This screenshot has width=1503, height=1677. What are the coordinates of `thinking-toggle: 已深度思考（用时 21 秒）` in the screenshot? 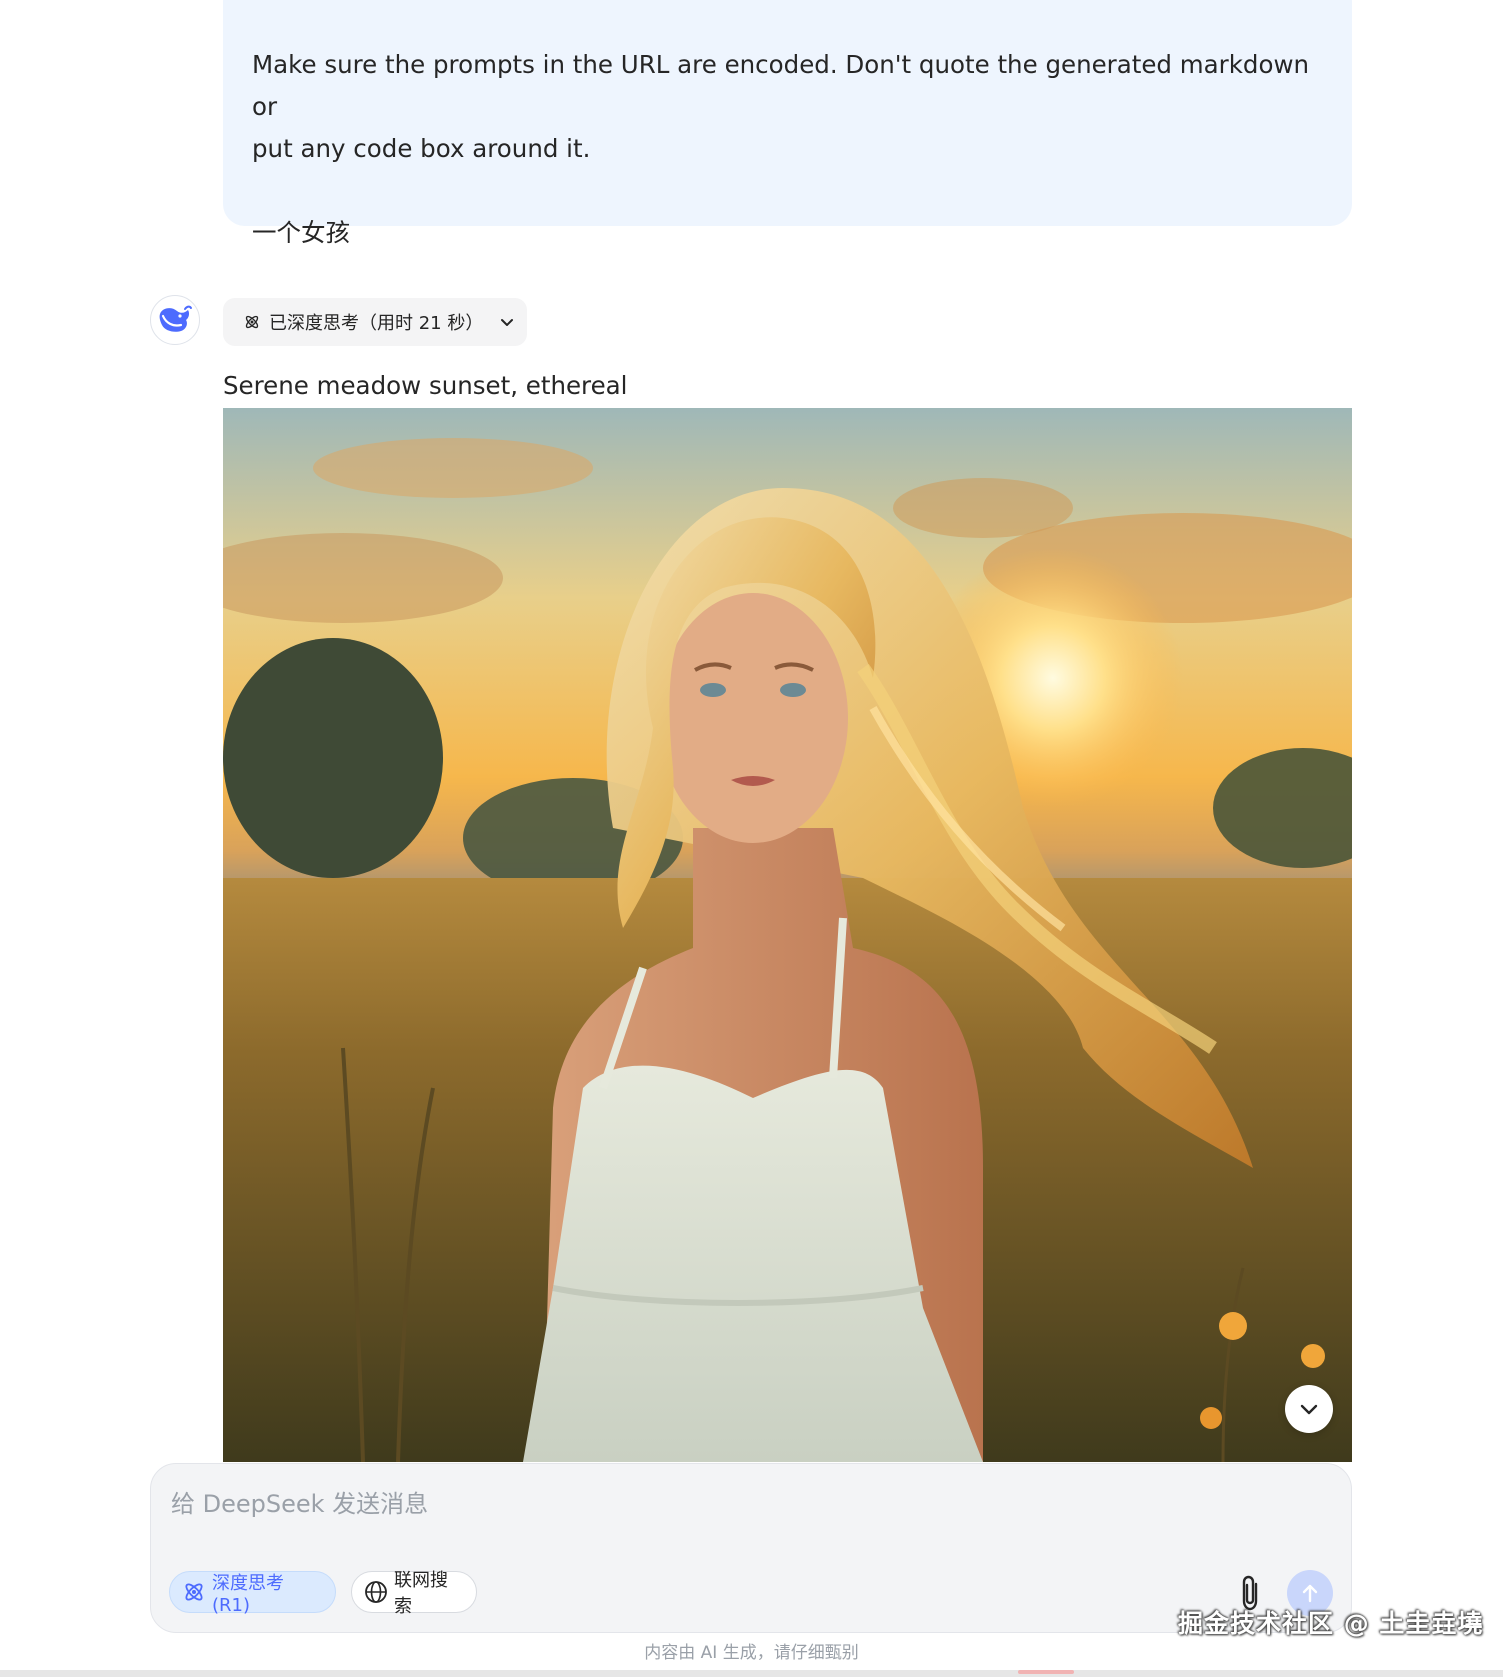 It's located at (375, 322).